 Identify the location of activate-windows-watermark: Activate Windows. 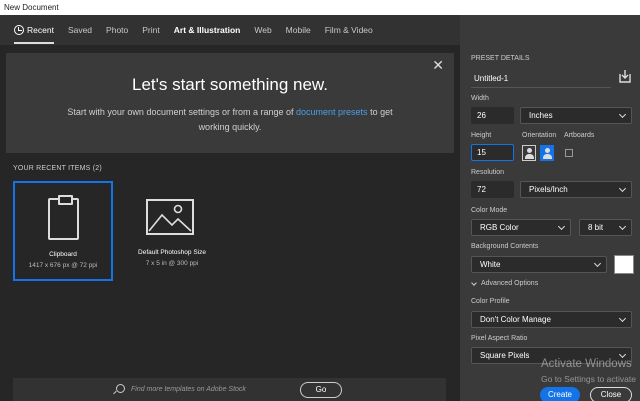
(586, 364).